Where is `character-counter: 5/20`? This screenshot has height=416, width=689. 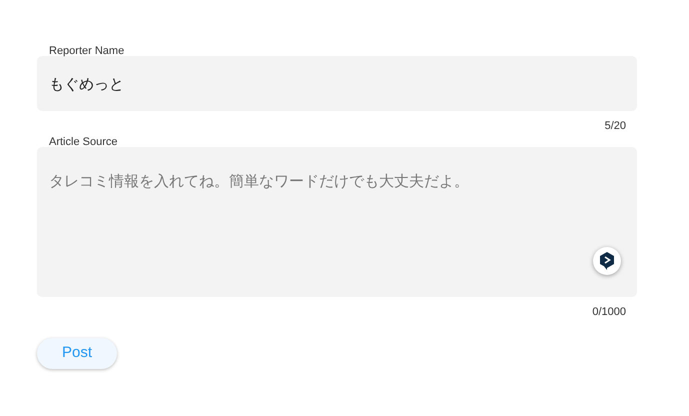 character-counter: 5/20 is located at coordinates (615, 126).